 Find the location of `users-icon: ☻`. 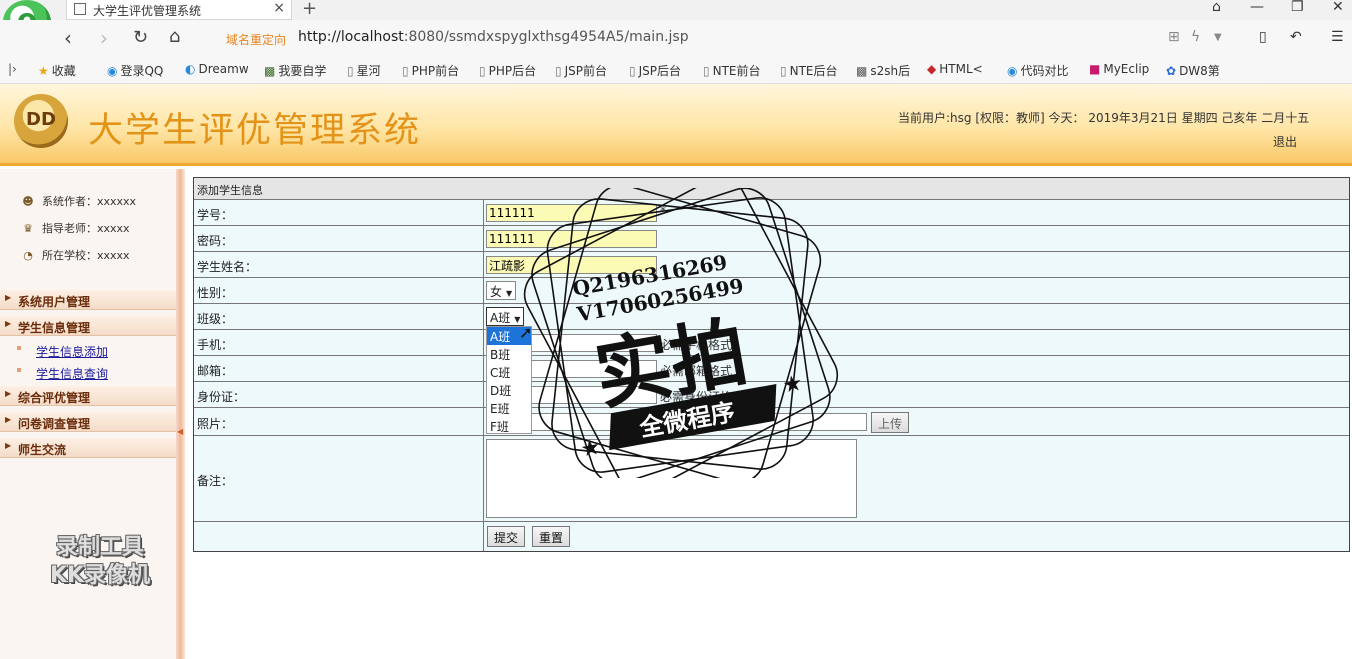

users-icon: ☻ is located at coordinates (28, 201).